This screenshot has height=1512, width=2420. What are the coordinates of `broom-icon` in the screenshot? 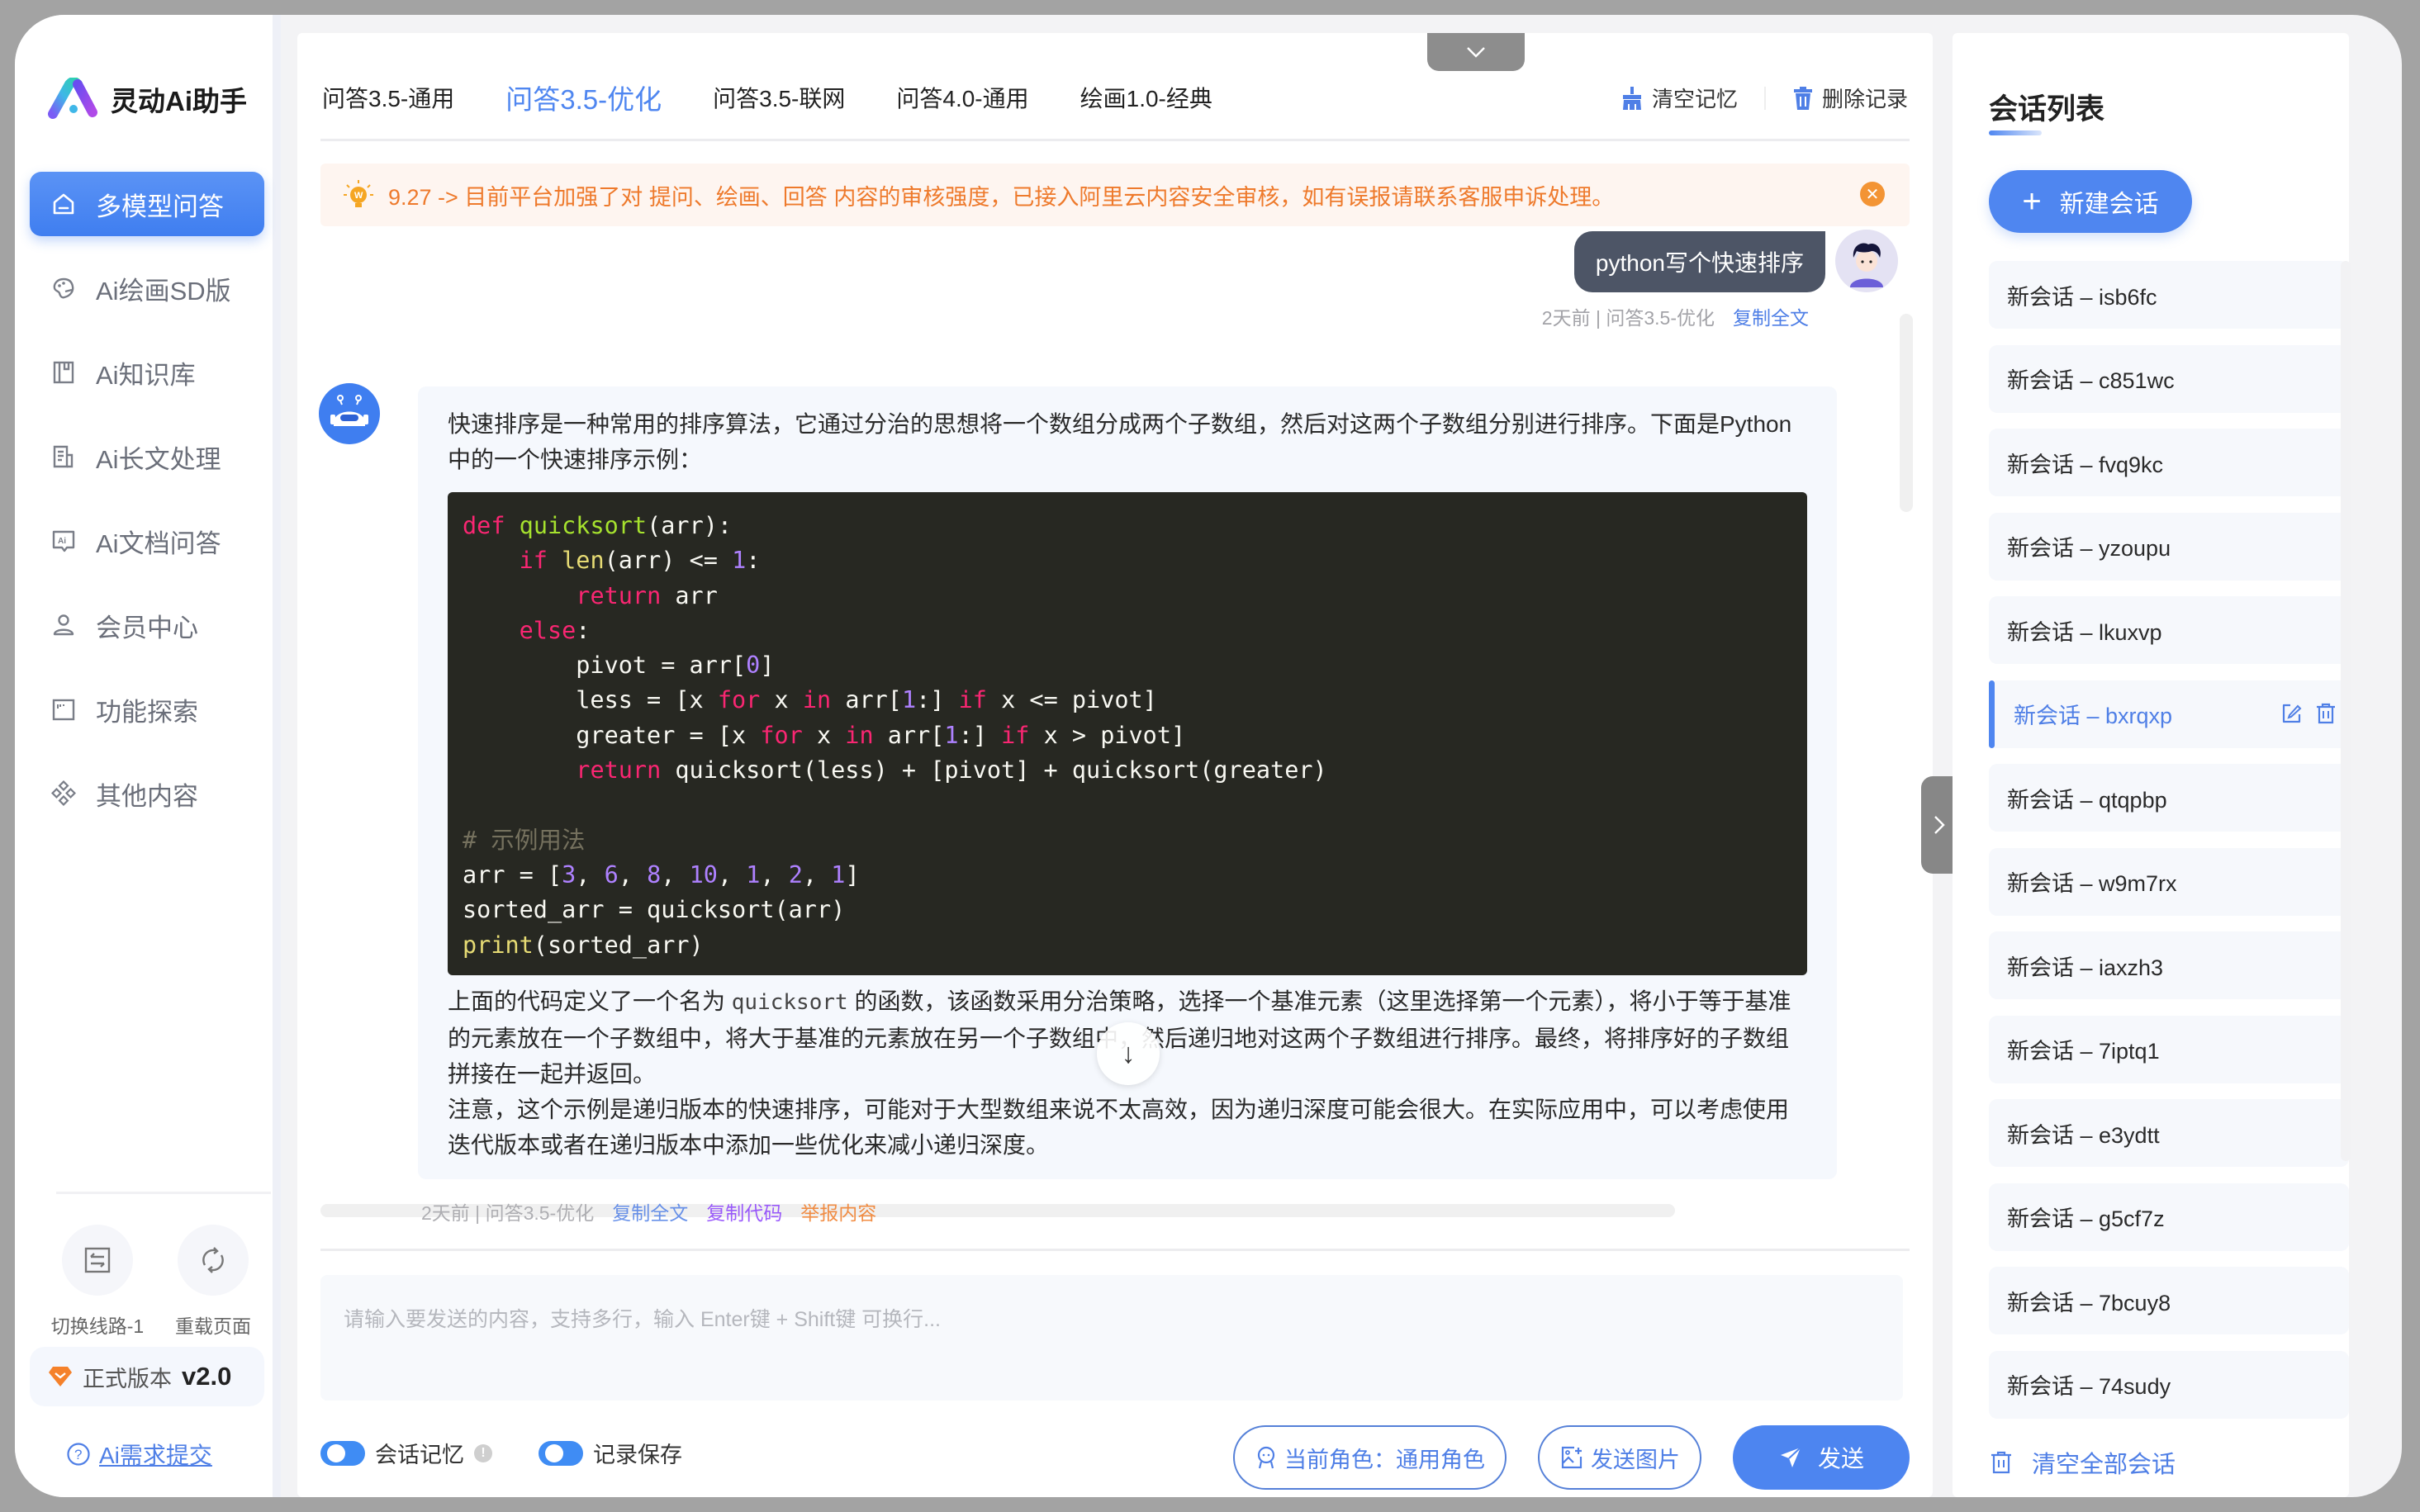 It's located at (1631, 98).